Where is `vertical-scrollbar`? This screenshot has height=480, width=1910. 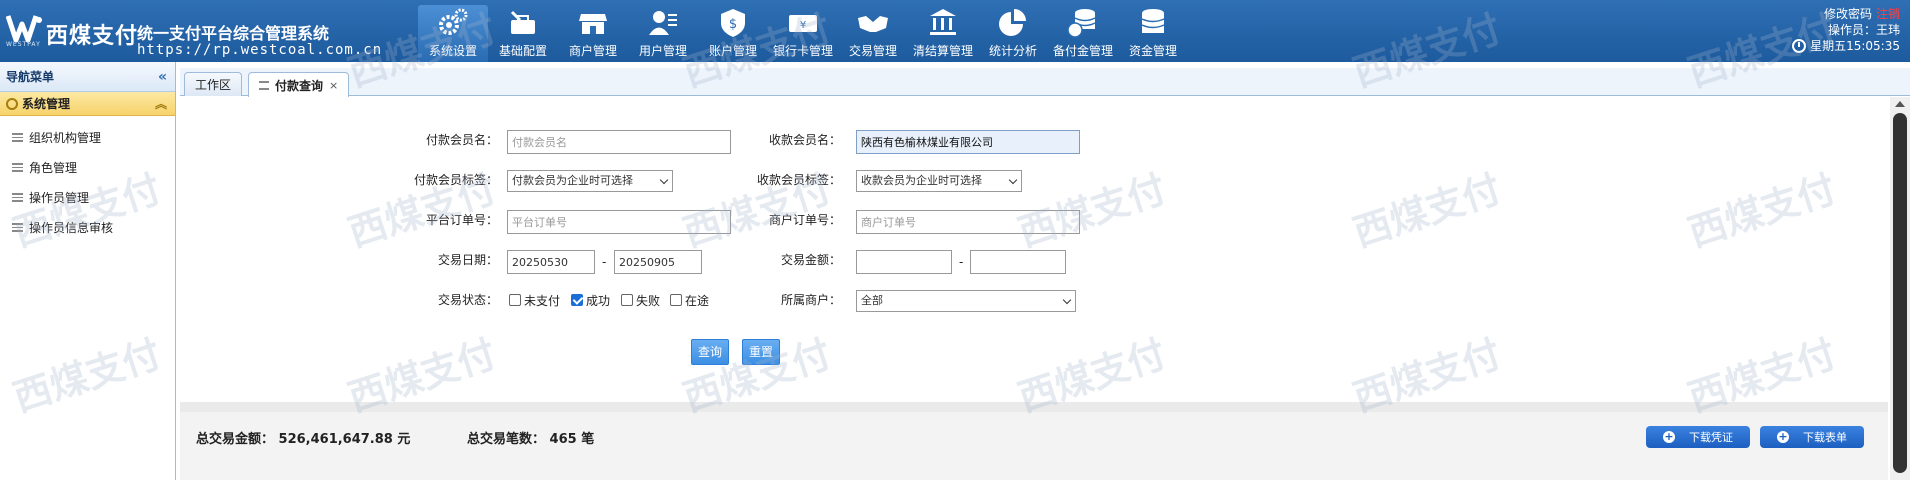 vertical-scrollbar is located at coordinates (1900, 288).